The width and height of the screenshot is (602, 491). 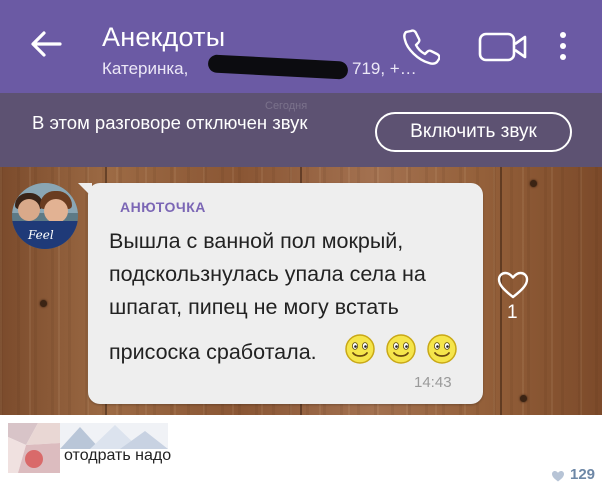 I want to click on message-time: 14:43, so click(x=433, y=382).